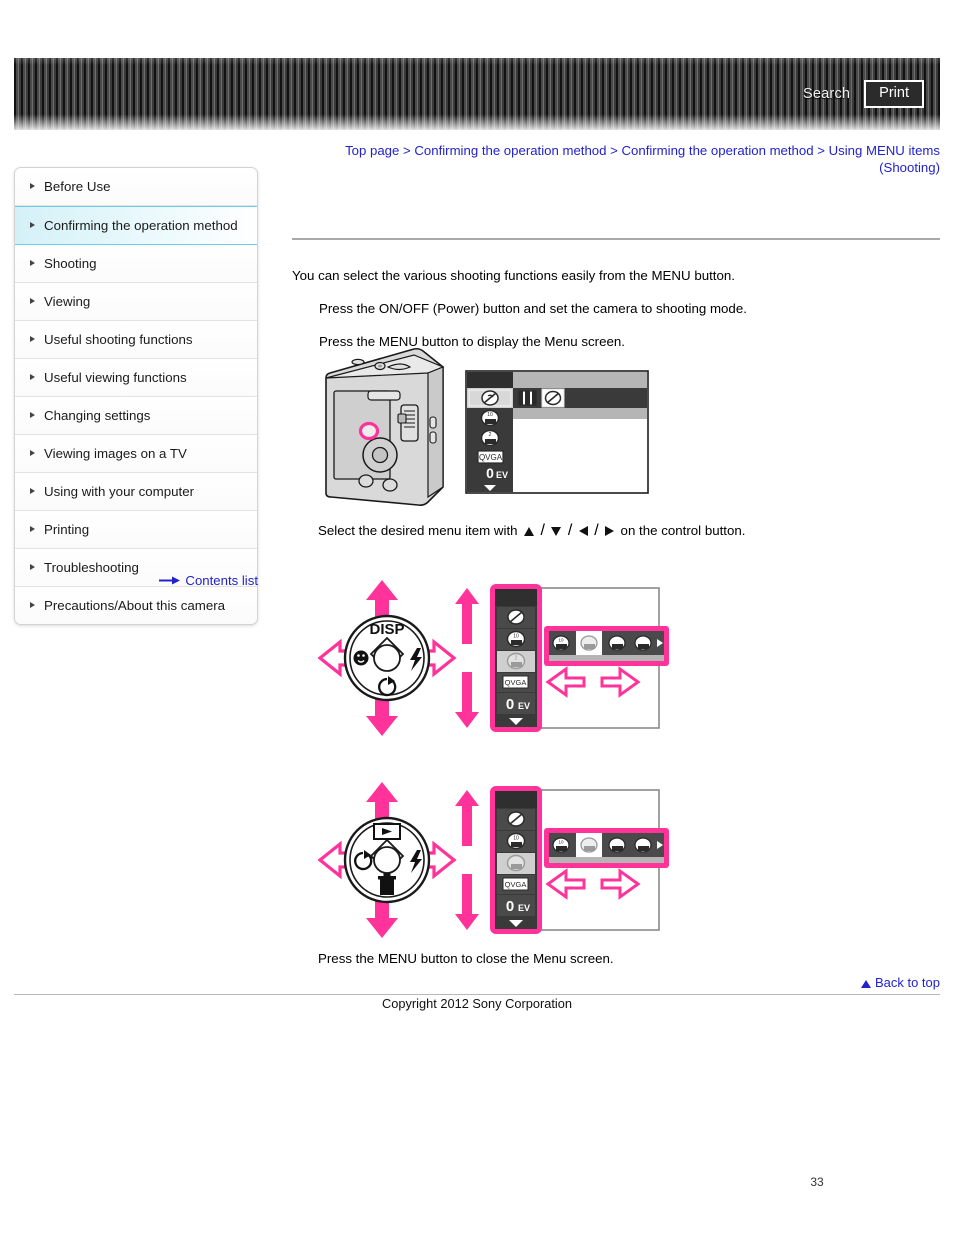  What do you see at coordinates (136, 302) in the screenshot?
I see `sidebar-item-viewing: Viewing` at bounding box center [136, 302].